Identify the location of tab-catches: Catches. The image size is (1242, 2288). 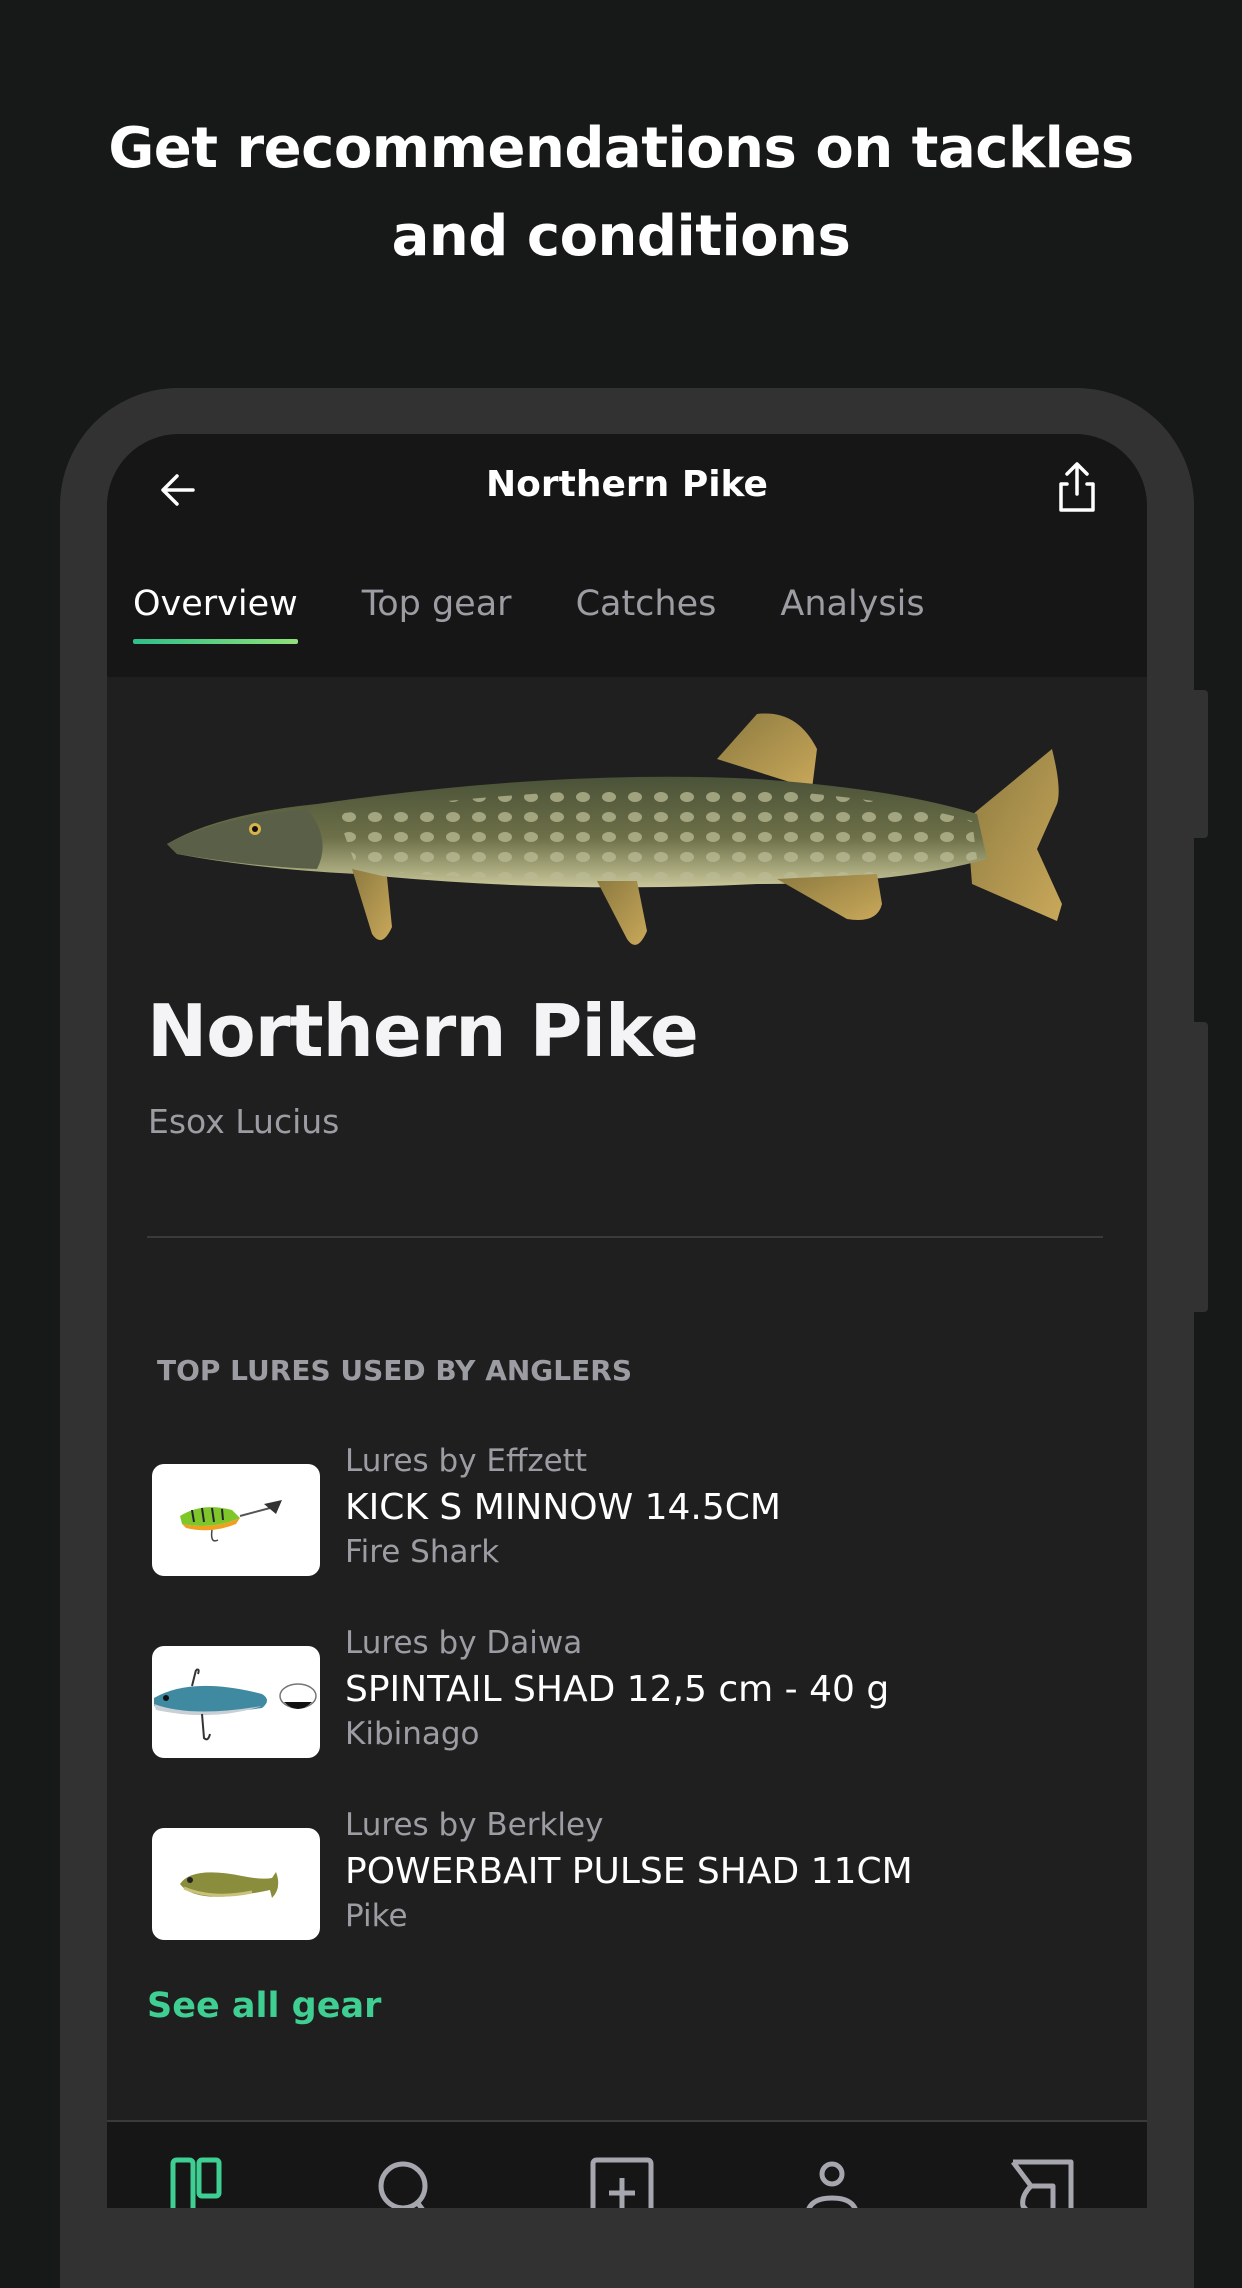
(646, 614).